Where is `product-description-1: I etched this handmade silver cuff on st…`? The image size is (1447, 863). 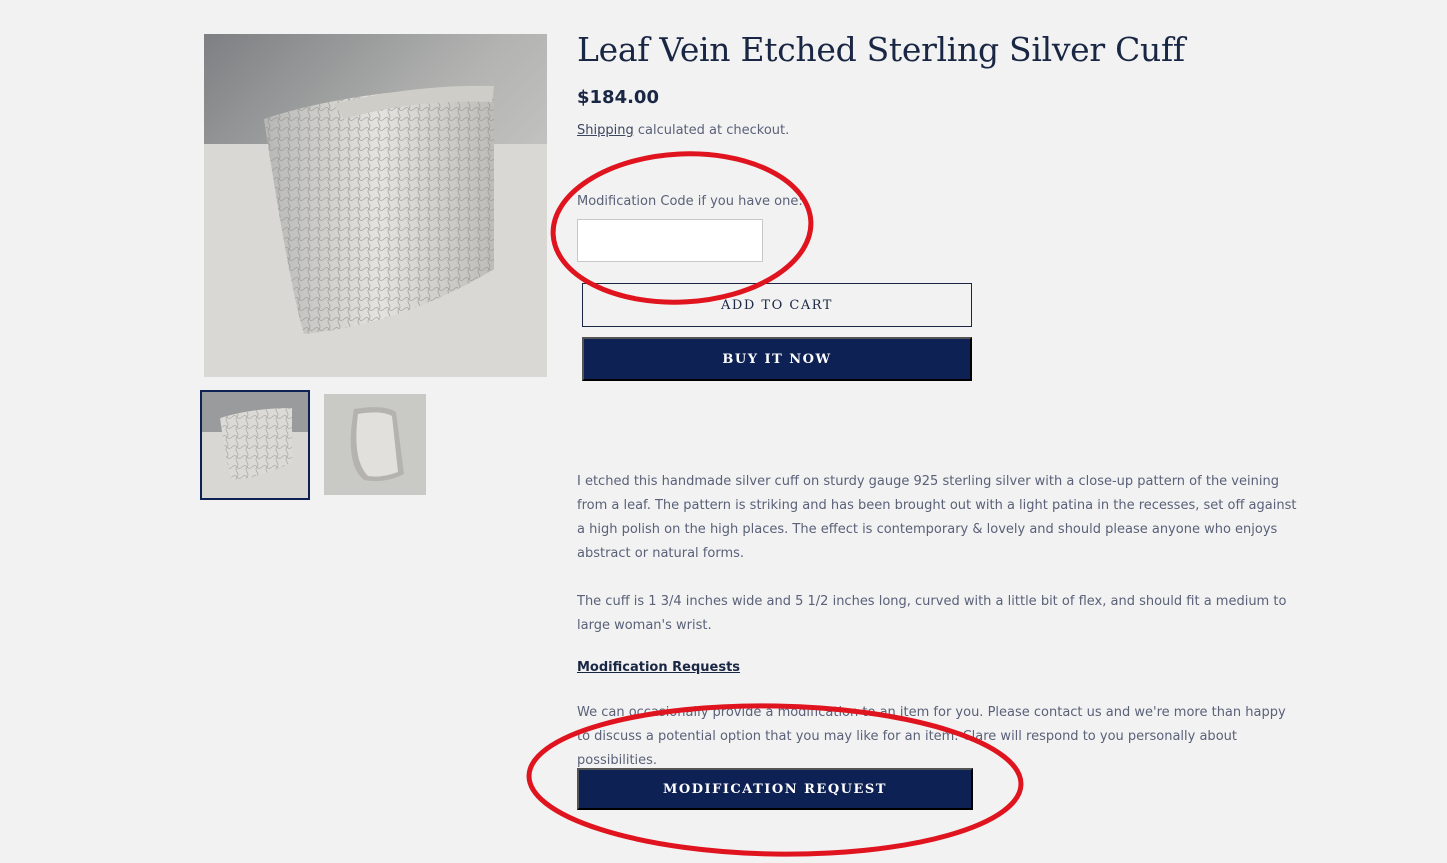
product-description-1: I etched this handmade silver cuff on st… is located at coordinates (937, 517).